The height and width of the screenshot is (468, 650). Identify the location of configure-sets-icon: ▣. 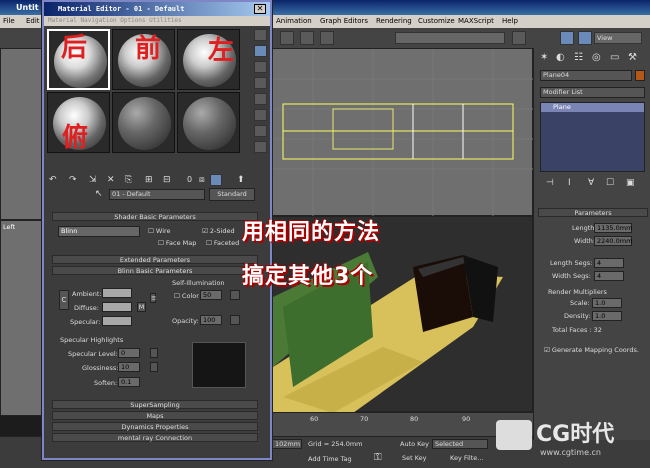
(630, 183).